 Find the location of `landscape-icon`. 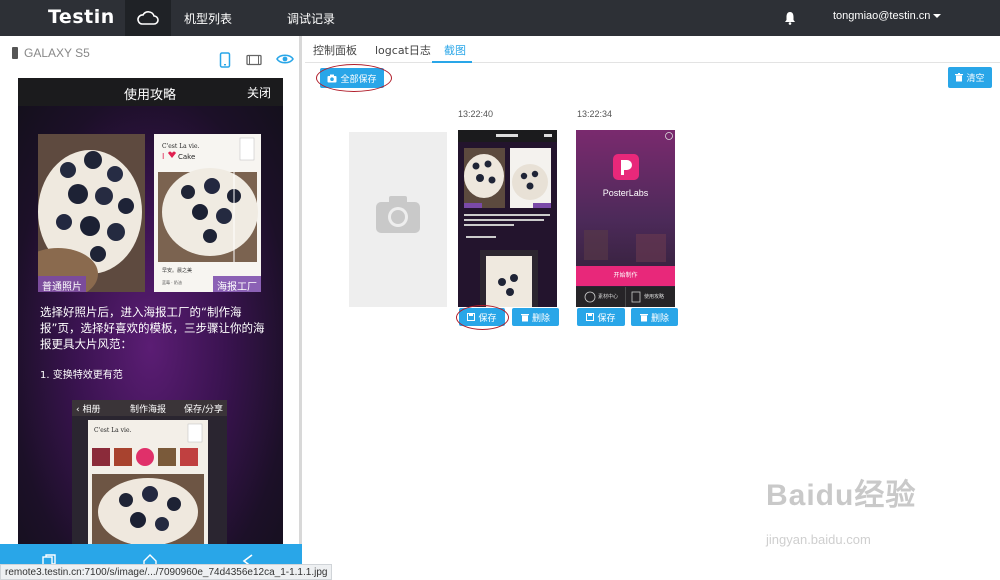

landscape-icon is located at coordinates (254, 60).